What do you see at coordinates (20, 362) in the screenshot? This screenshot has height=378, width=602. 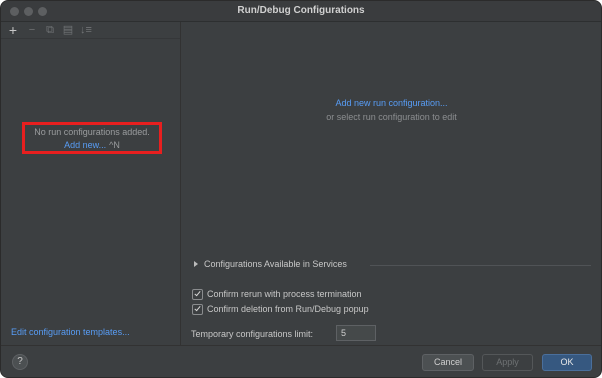 I see `help-icon: ?` at bounding box center [20, 362].